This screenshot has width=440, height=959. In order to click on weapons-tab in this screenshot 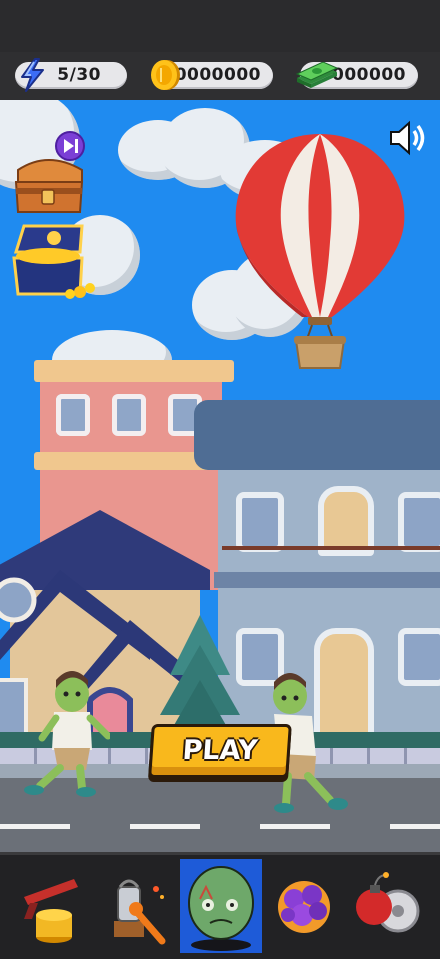, I will do `click(51, 906)`.